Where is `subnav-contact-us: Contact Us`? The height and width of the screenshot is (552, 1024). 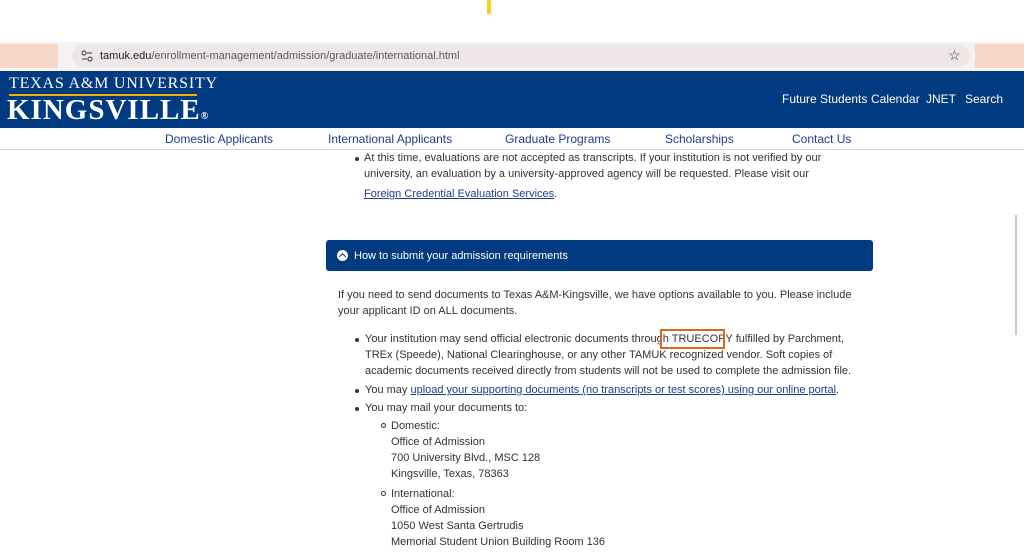
subnav-contact-us: Contact Us is located at coordinates (821, 139).